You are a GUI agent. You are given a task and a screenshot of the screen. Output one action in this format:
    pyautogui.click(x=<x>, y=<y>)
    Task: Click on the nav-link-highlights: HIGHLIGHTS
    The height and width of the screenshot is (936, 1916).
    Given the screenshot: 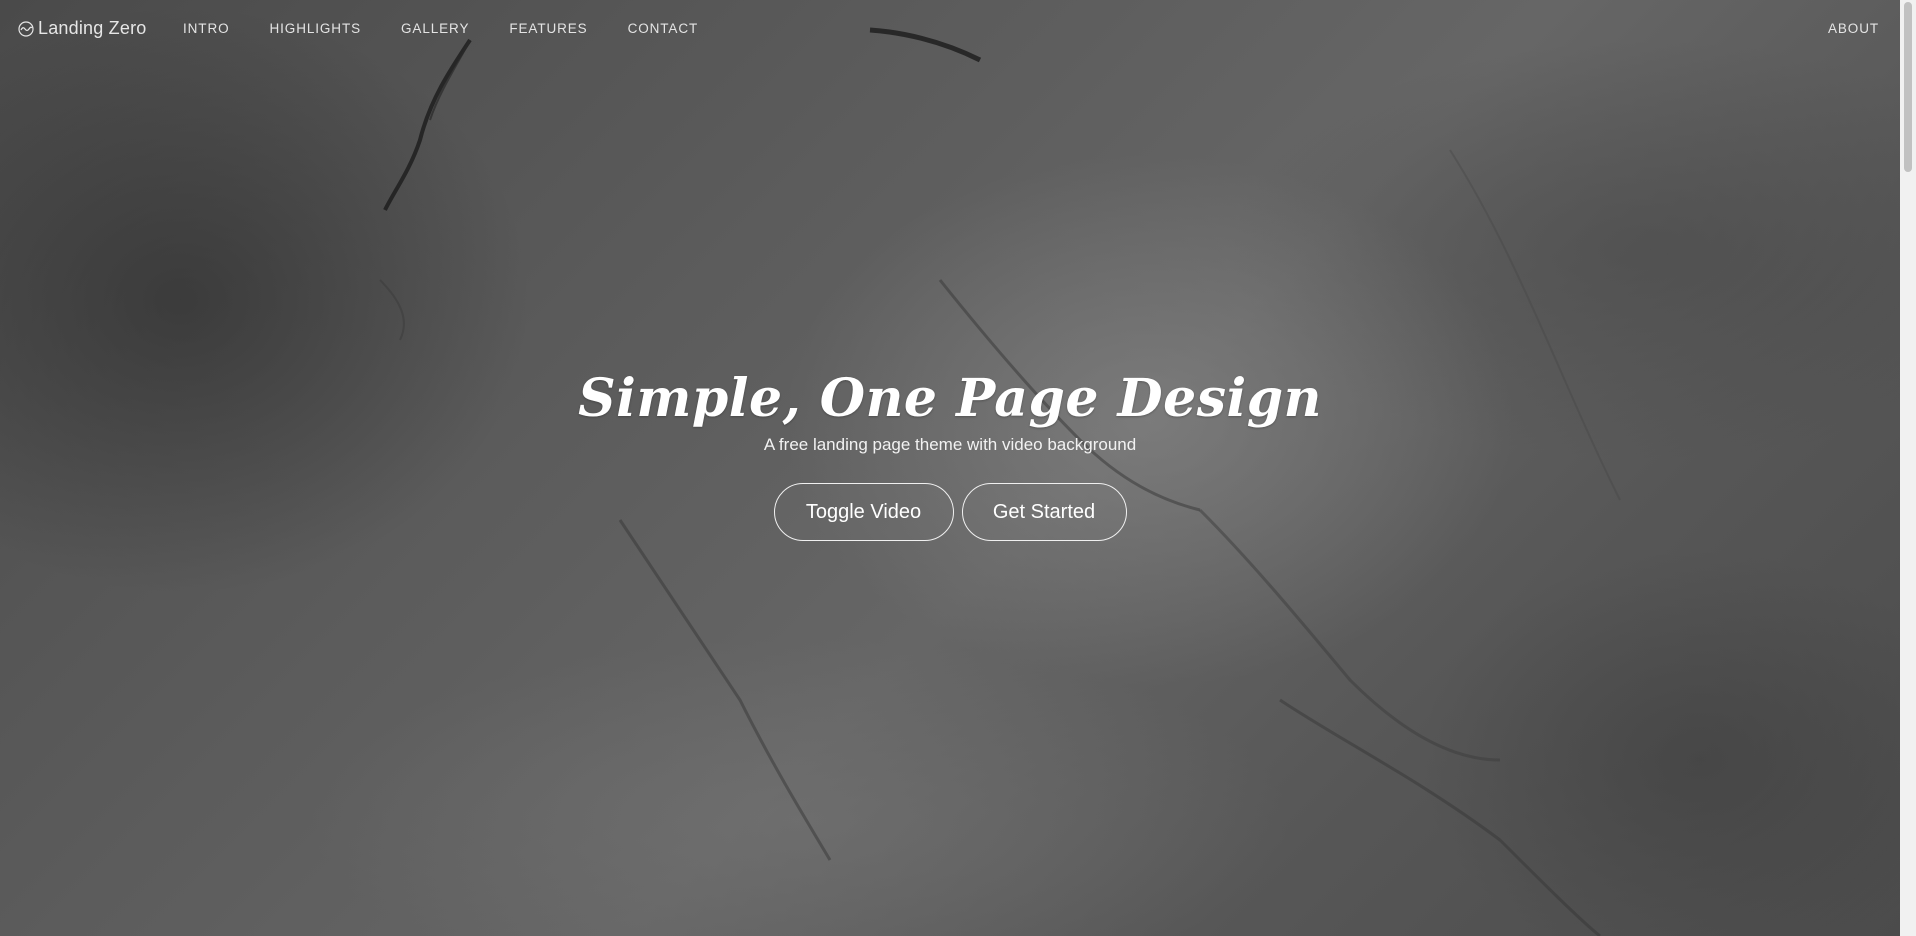 What is the action you would take?
    pyautogui.click(x=316, y=28)
    